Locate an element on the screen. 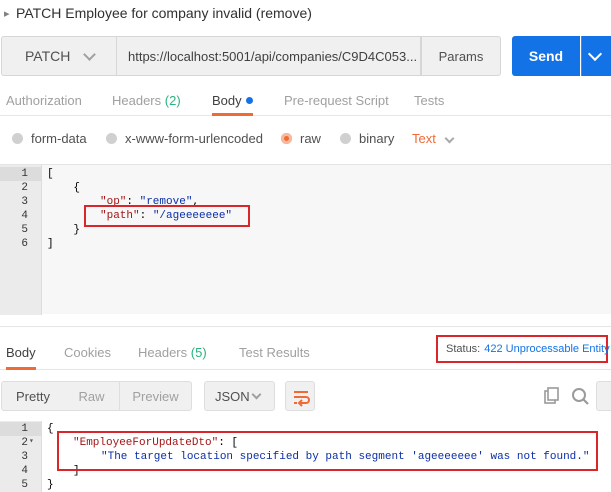 The height and width of the screenshot is (492, 611). content-type-label: Text is located at coordinates (424, 138).